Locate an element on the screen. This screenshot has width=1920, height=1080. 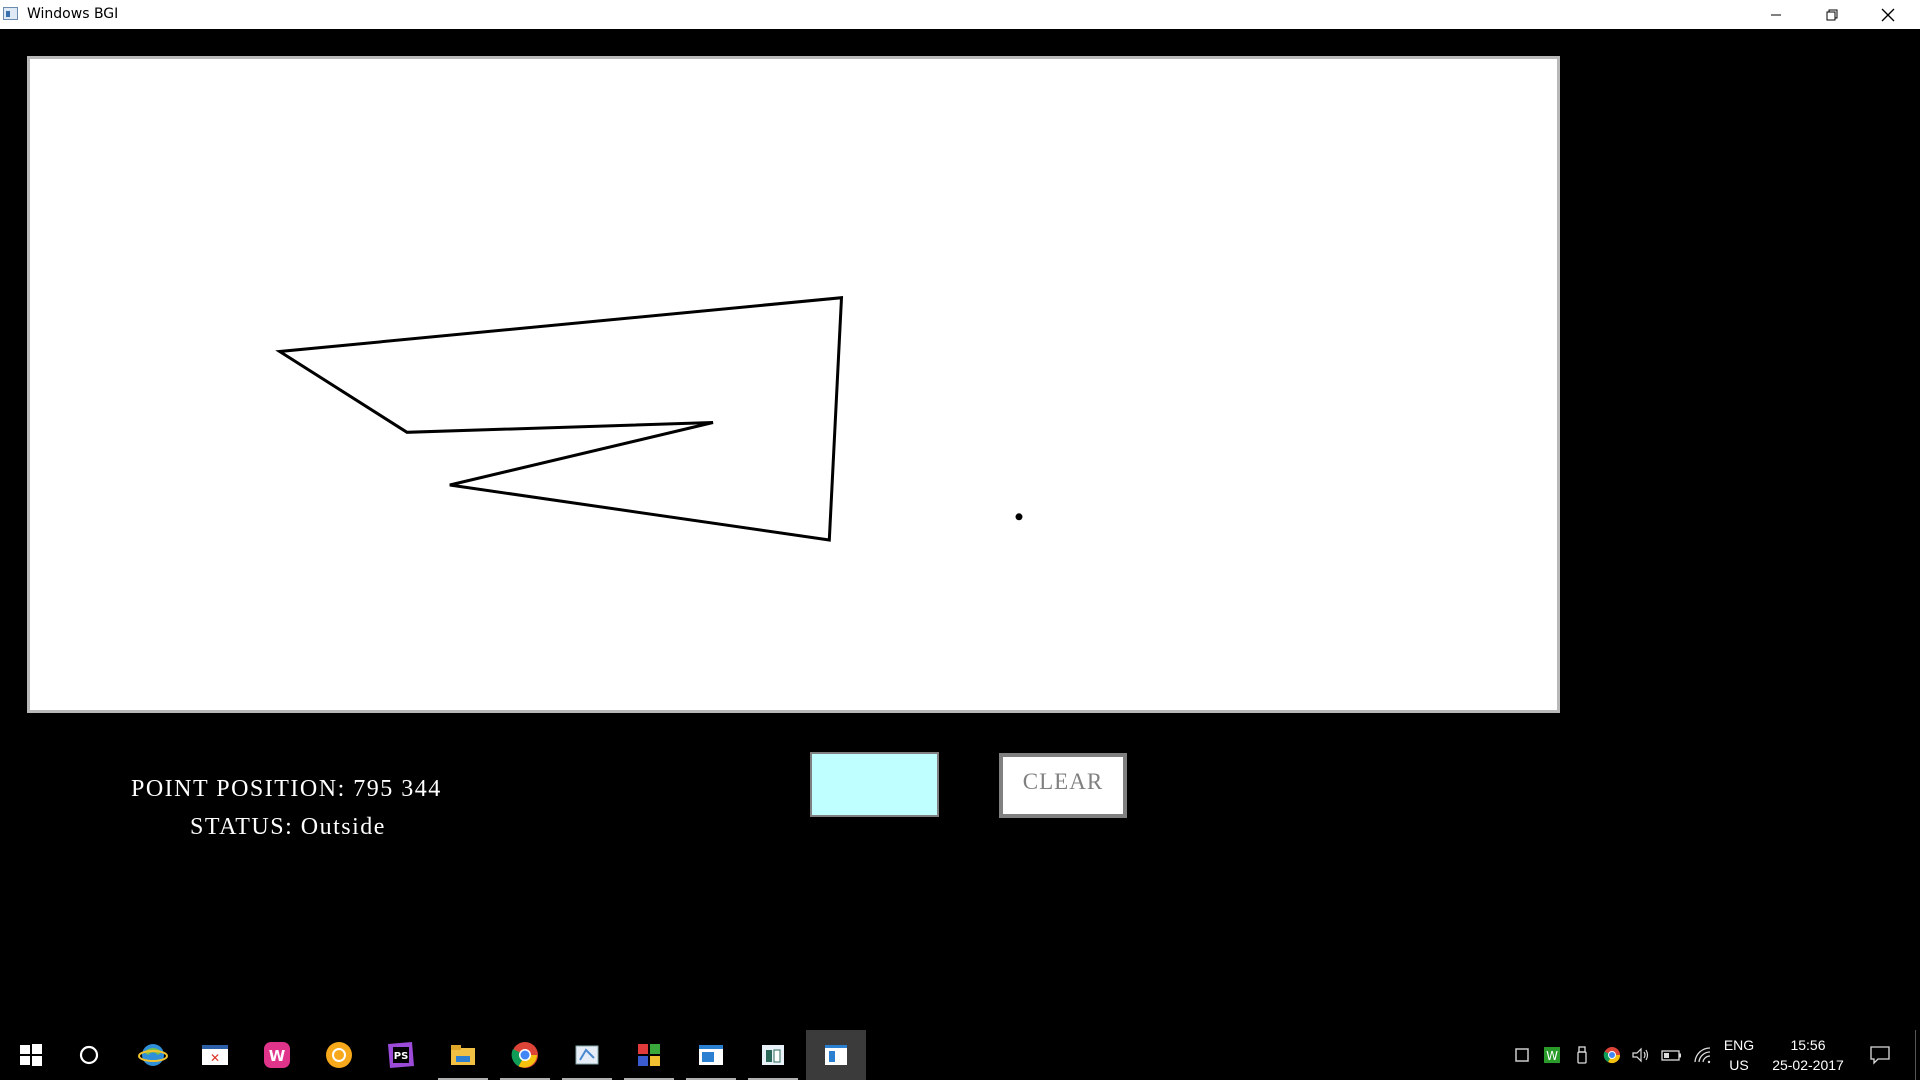
cortana-icon is located at coordinates (89, 1055).